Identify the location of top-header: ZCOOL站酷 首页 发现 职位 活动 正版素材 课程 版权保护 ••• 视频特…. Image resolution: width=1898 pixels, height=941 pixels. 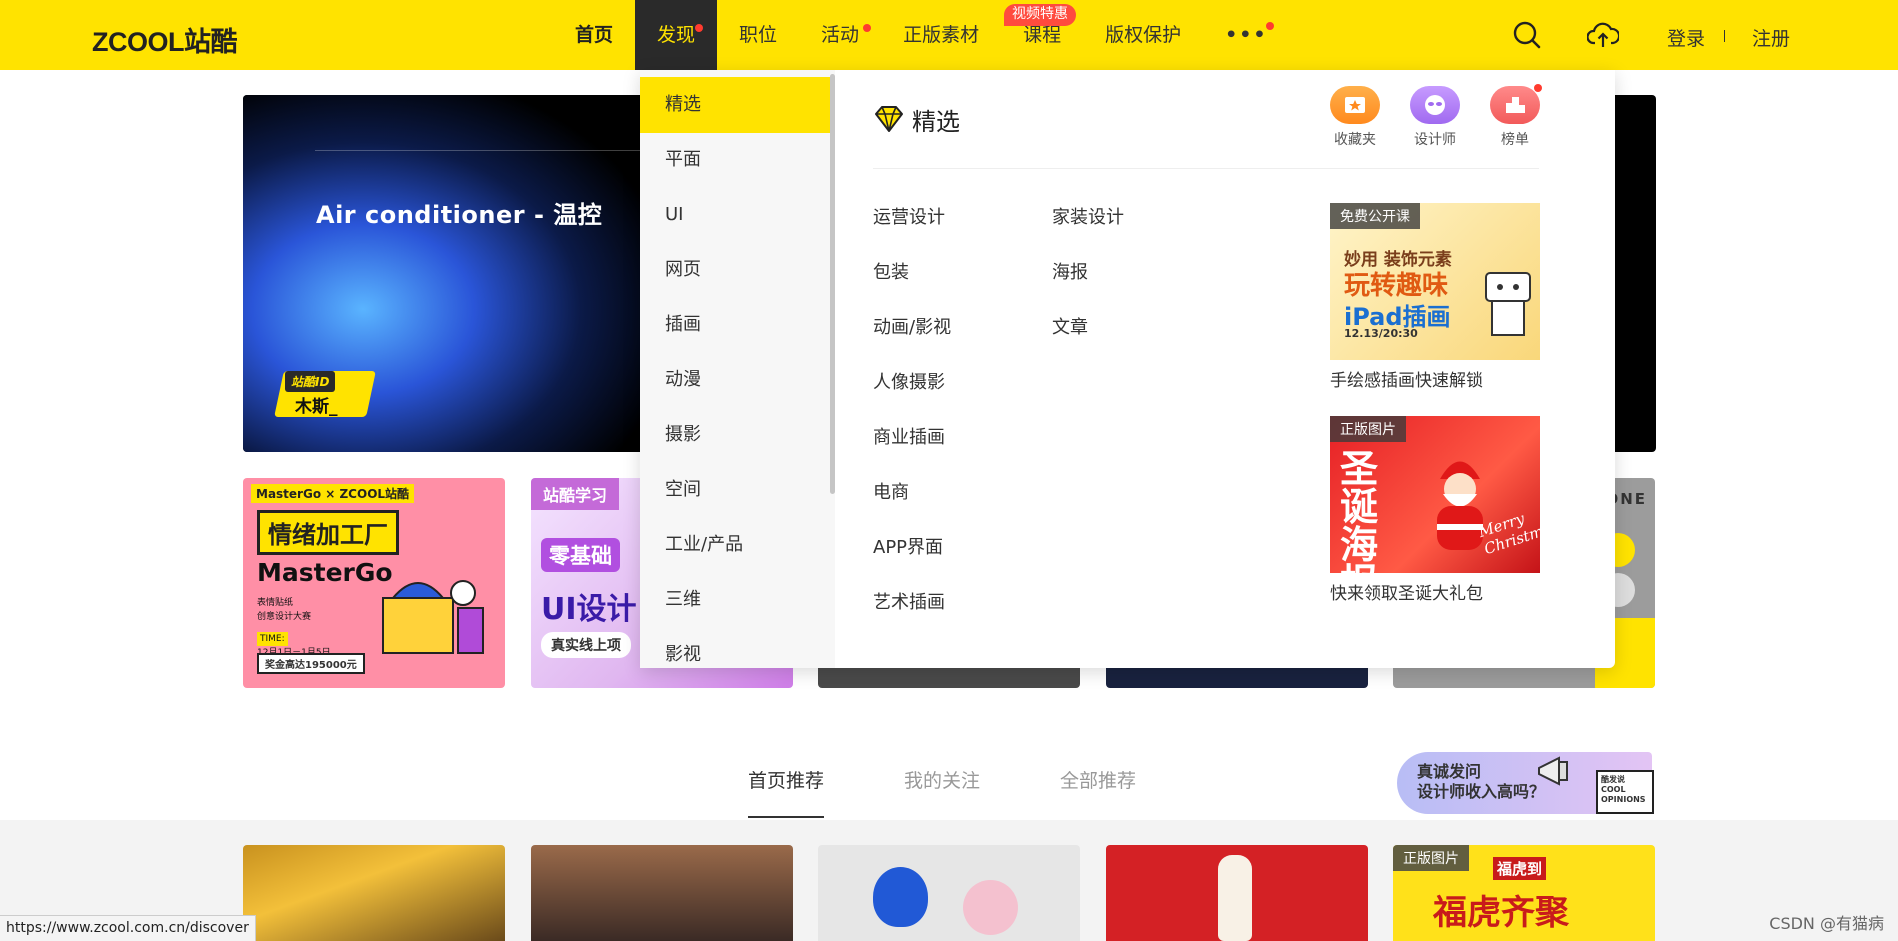
(949, 35).